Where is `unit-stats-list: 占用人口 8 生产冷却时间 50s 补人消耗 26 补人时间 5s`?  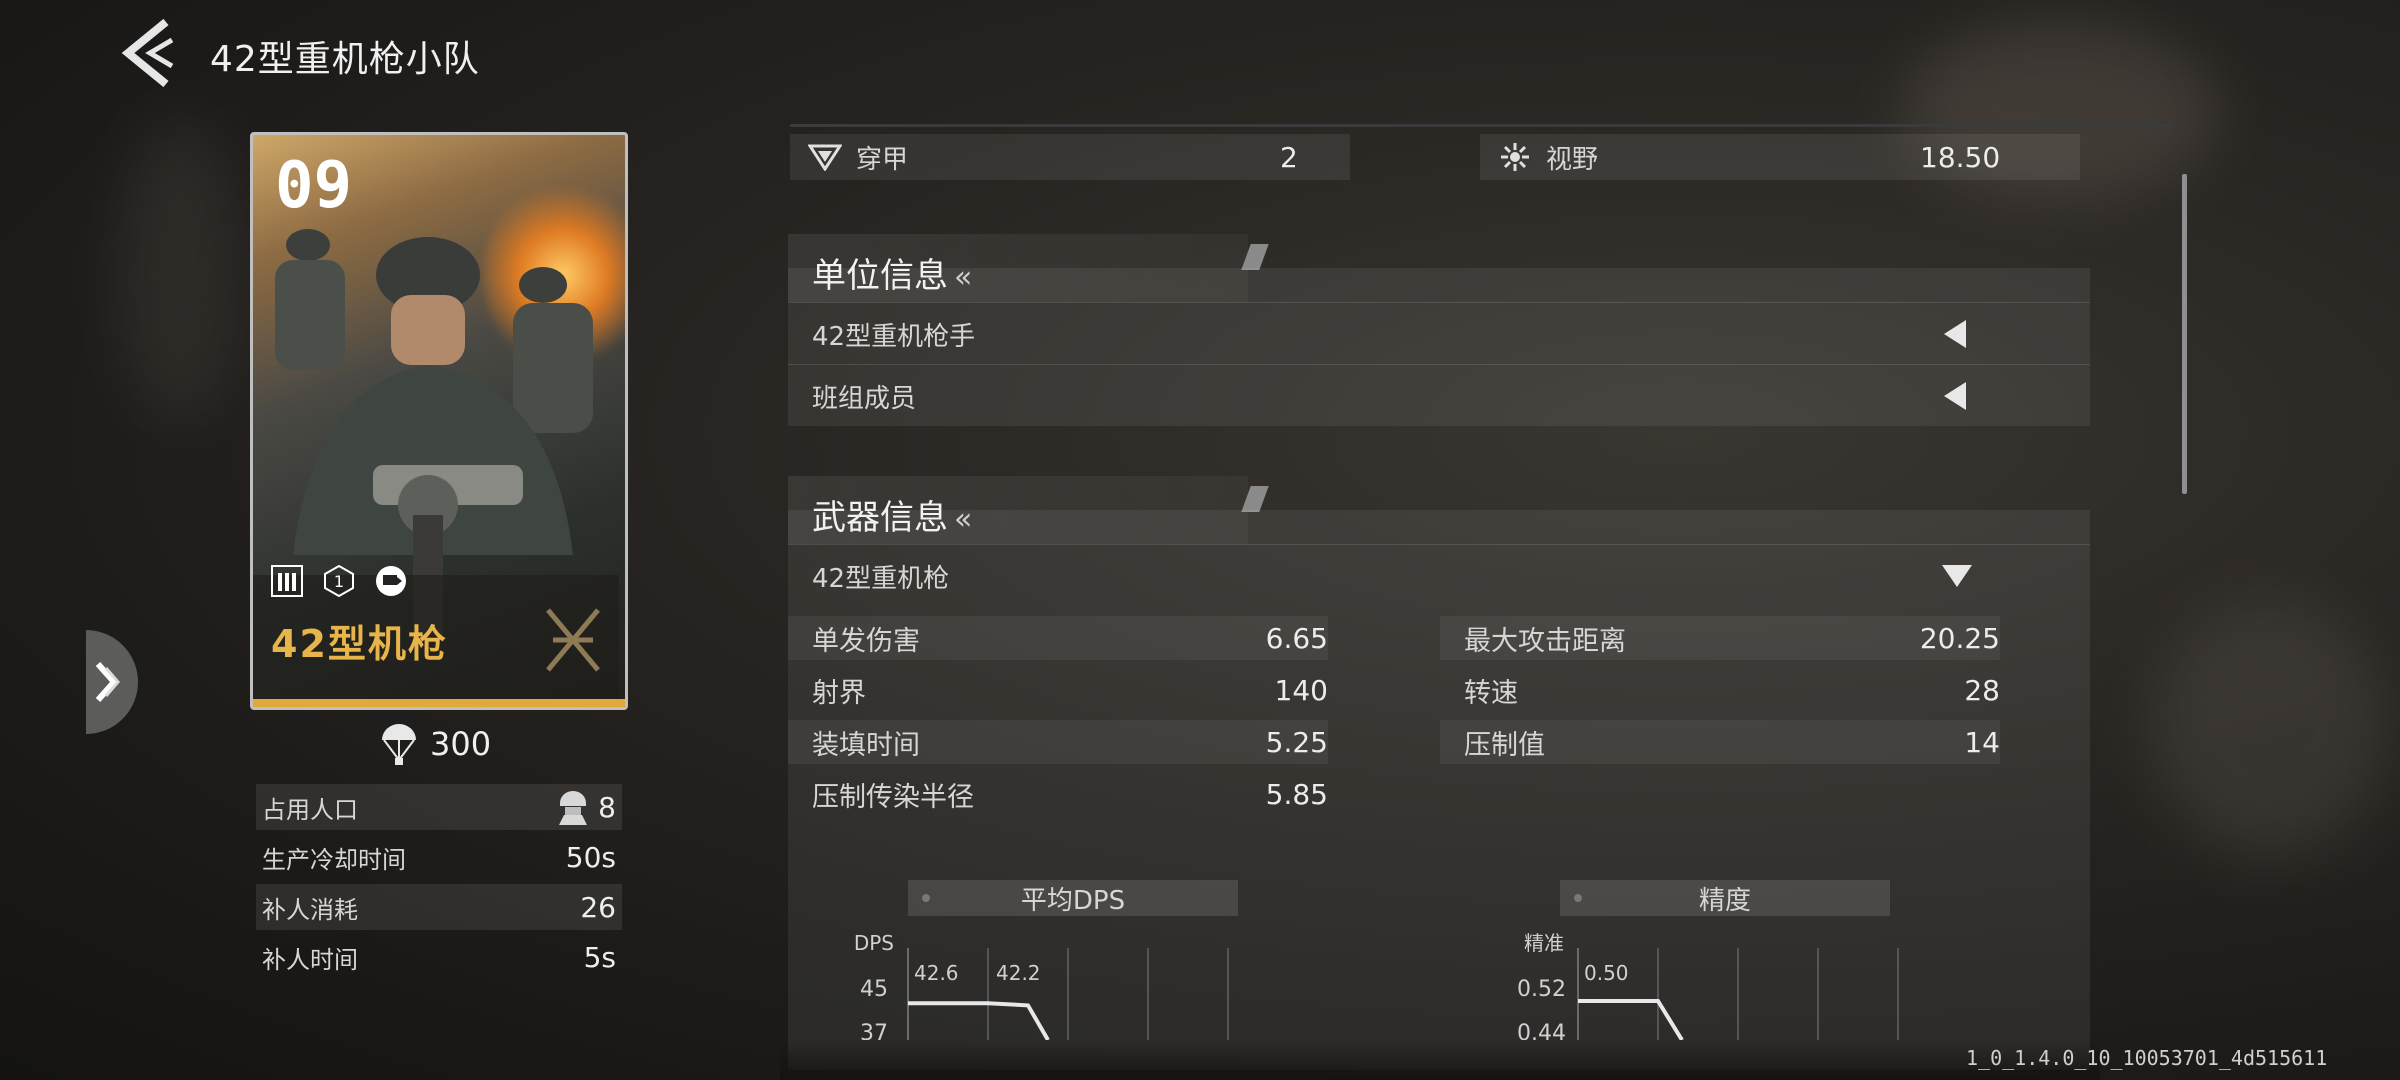 unit-stats-list: 占用人口 8 生产冷却时间 50s 补人消耗 26 补人时间 5s is located at coordinates (439, 884).